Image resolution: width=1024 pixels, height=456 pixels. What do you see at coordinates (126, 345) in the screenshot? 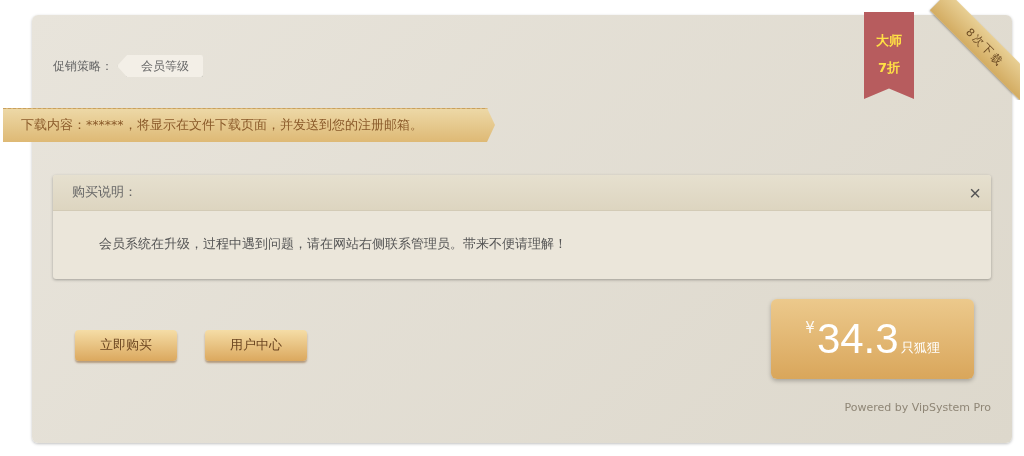
I see `buy-button: 立即购买` at bounding box center [126, 345].